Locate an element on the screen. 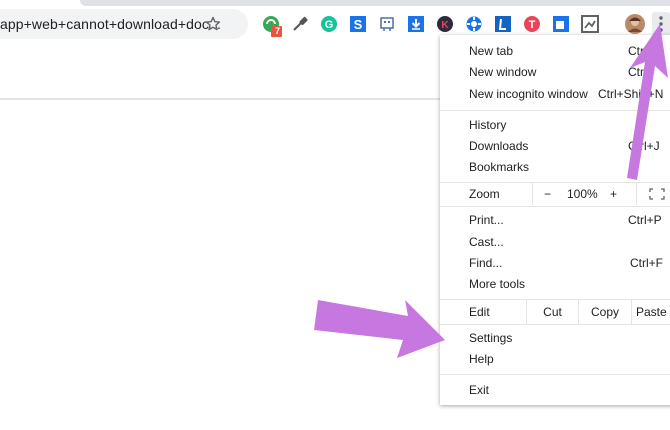 The height and width of the screenshot is (430, 670). menu-item-new-incognito-window: New incognito window Ctrl+Shift+N is located at coordinates (555, 94).